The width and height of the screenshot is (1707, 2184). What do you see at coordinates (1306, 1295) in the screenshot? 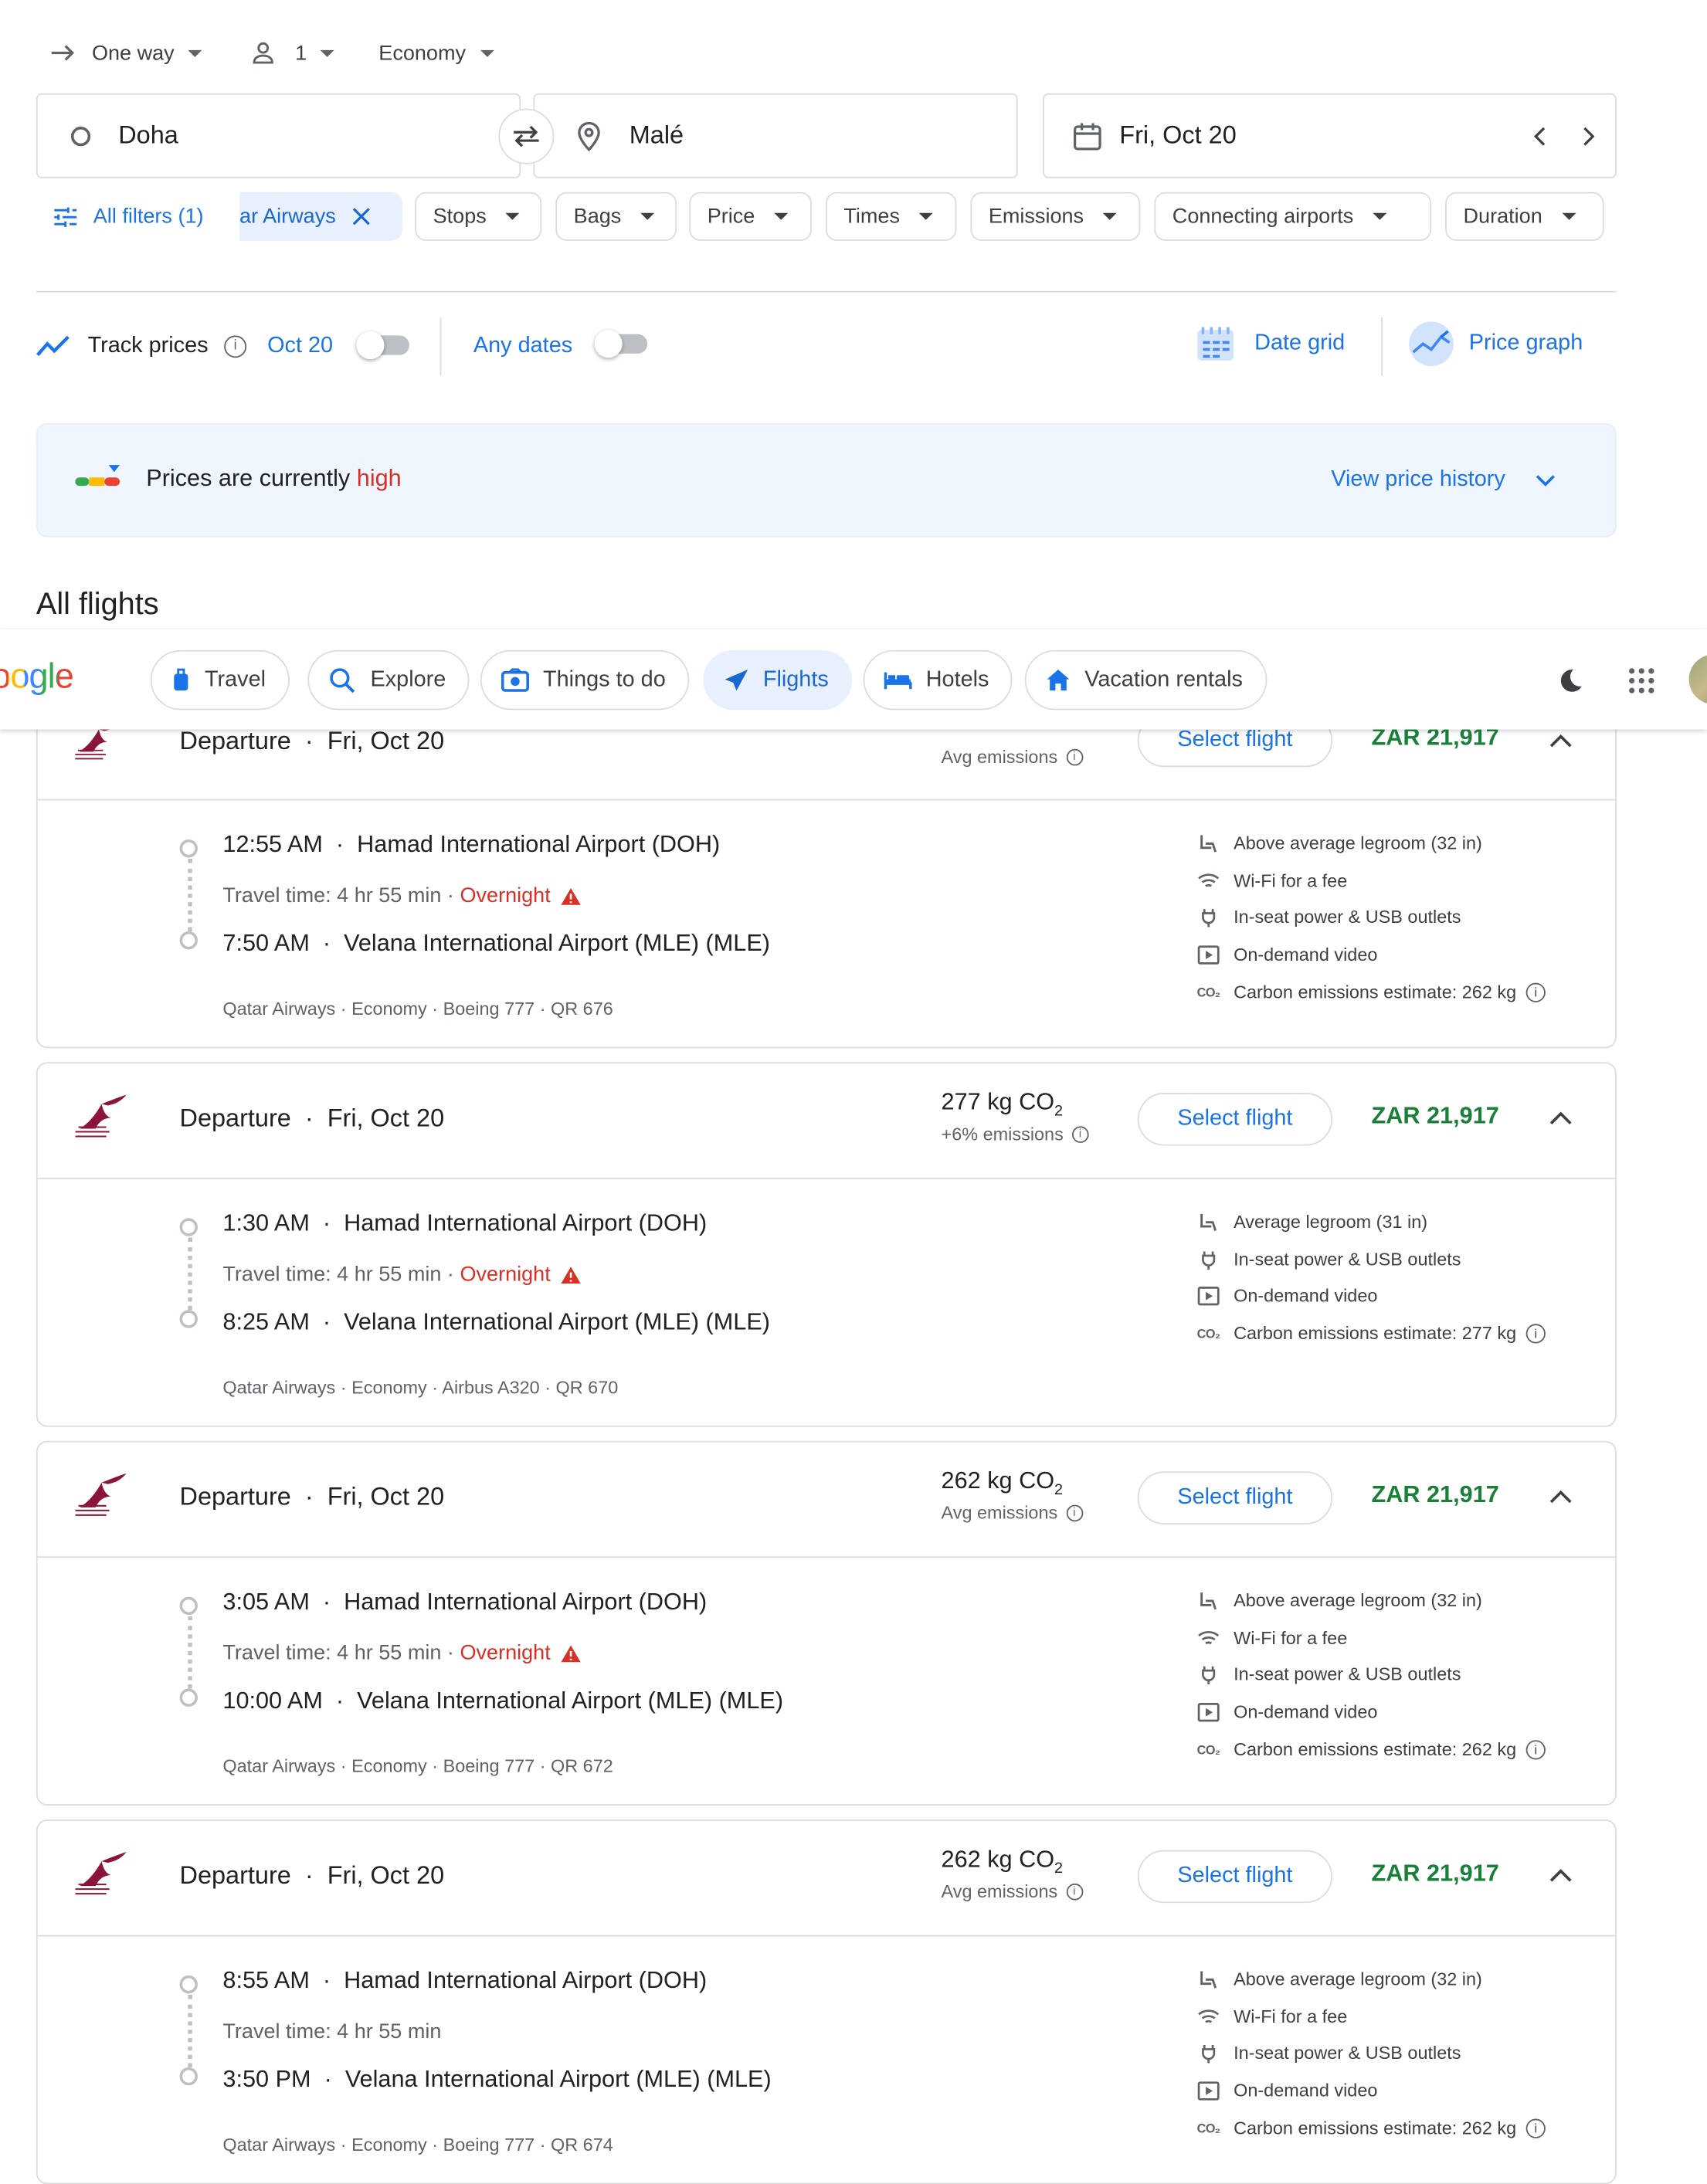
I see `amenity-text: On-demand video` at bounding box center [1306, 1295].